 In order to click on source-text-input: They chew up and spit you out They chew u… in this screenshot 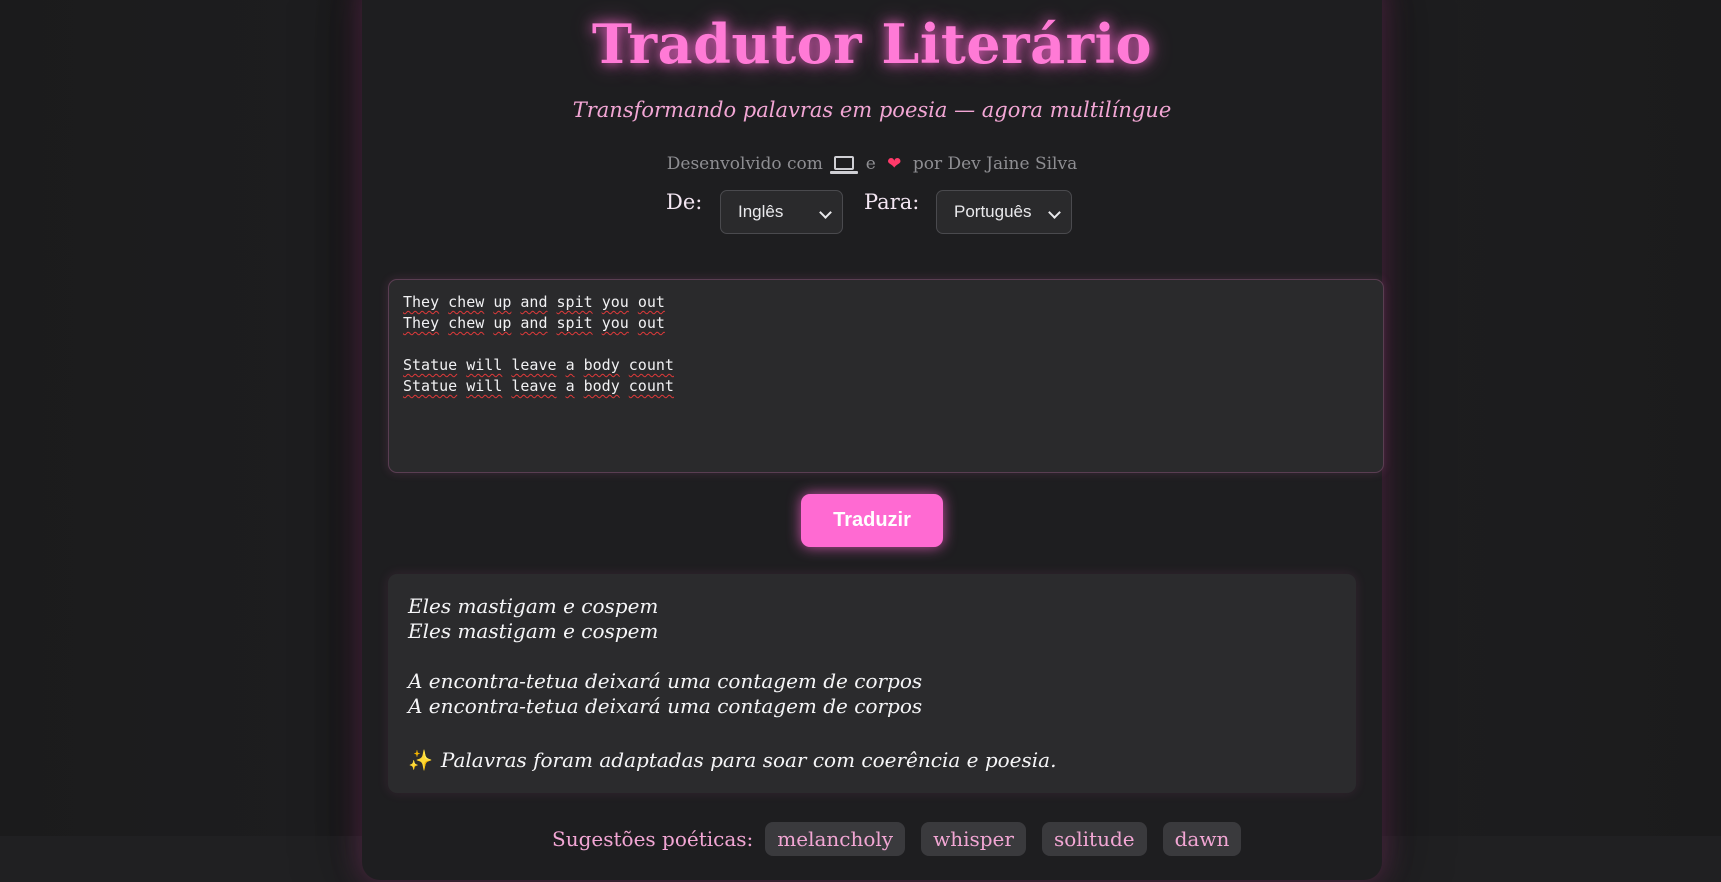, I will do `click(886, 376)`.